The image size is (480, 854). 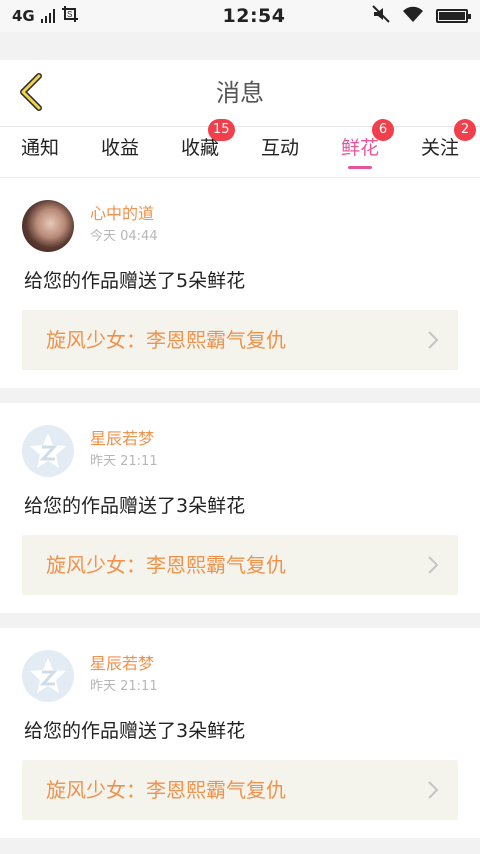 I want to click on favorites-badge: 15, so click(x=221, y=130).